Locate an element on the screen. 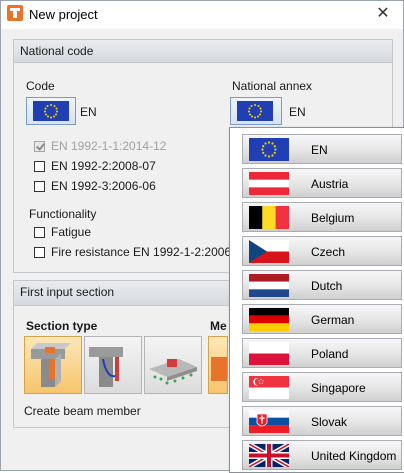  section-type-label: Section type is located at coordinates (62, 326).